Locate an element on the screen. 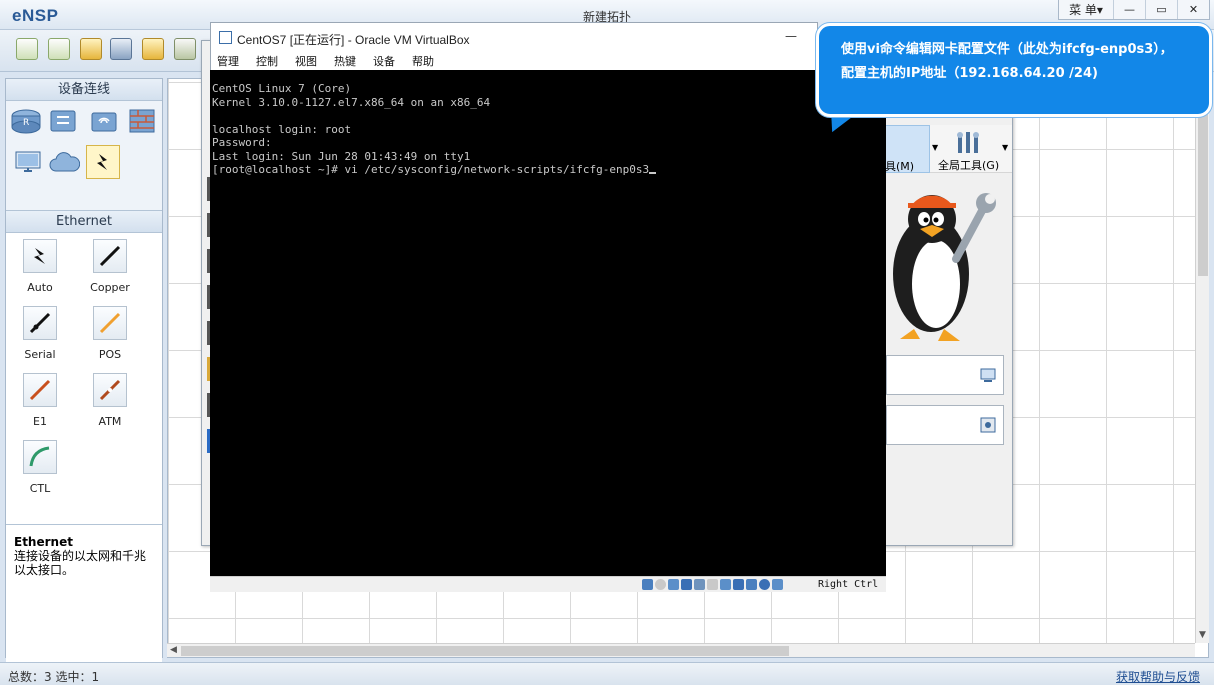  scroll-down-icon: ▼ is located at coordinates (1202, 635).